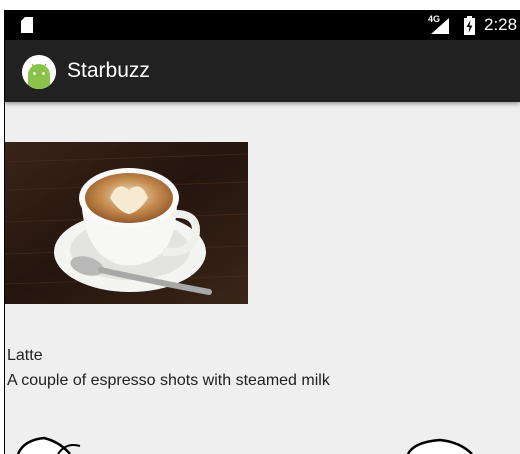 Image resolution: width=520 pixels, height=454 pixels. Describe the element at coordinates (501, 24) in the screenshot. I see `status-clock: 2:28` at that location.